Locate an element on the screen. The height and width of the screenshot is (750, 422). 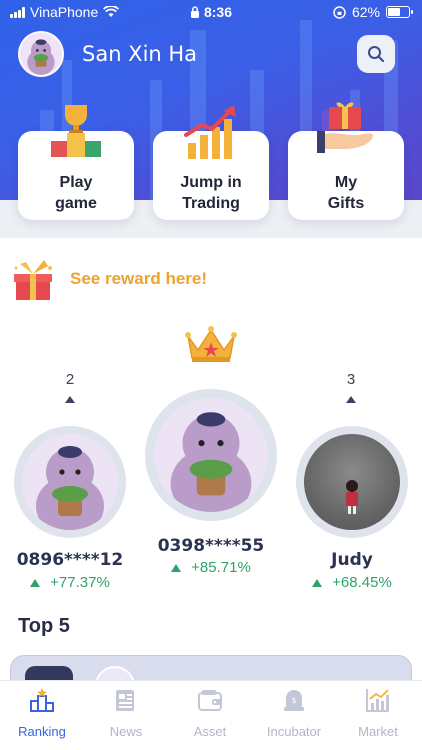
rank-1-change: +85.71% is located at coordinates (211, 567).